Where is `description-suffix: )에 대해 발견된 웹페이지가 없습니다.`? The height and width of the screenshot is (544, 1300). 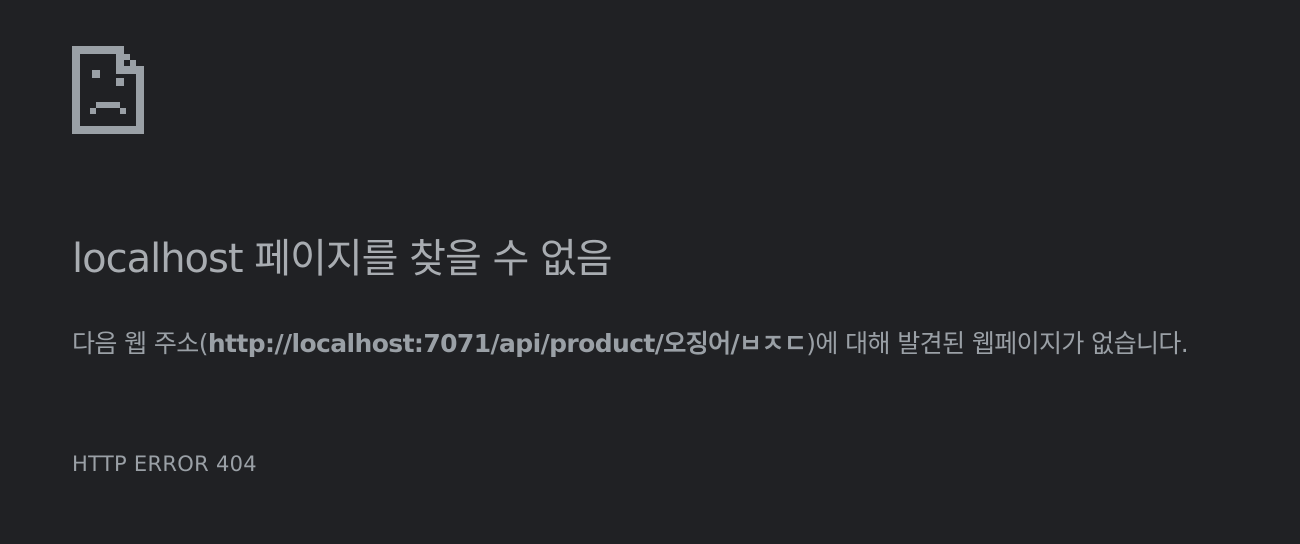
description-suffix: )에 대해 발견된 웹페이지가 없습니다. is located at coordinates (997, 343).